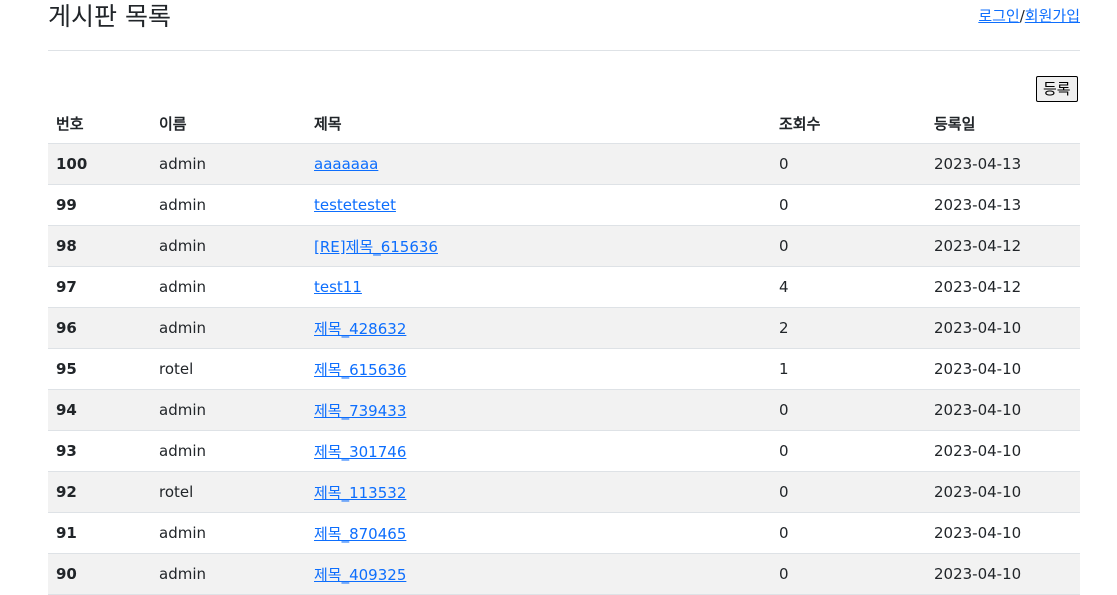  Describe the element at coordinates (1052, 16) in the screenshot. I see `signup-link: 회원가입` at that location.